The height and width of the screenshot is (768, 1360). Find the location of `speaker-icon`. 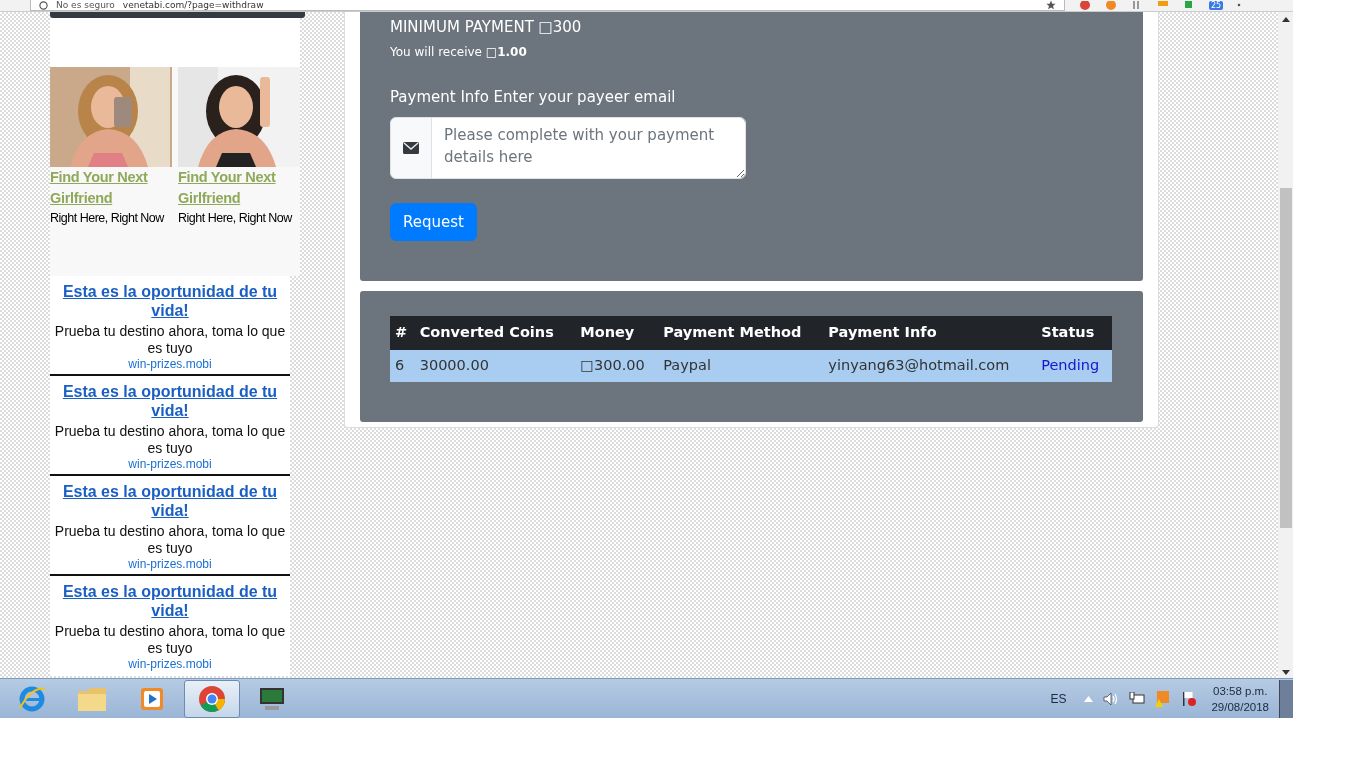

speaker-icon is located at coordinates (1111, 698).